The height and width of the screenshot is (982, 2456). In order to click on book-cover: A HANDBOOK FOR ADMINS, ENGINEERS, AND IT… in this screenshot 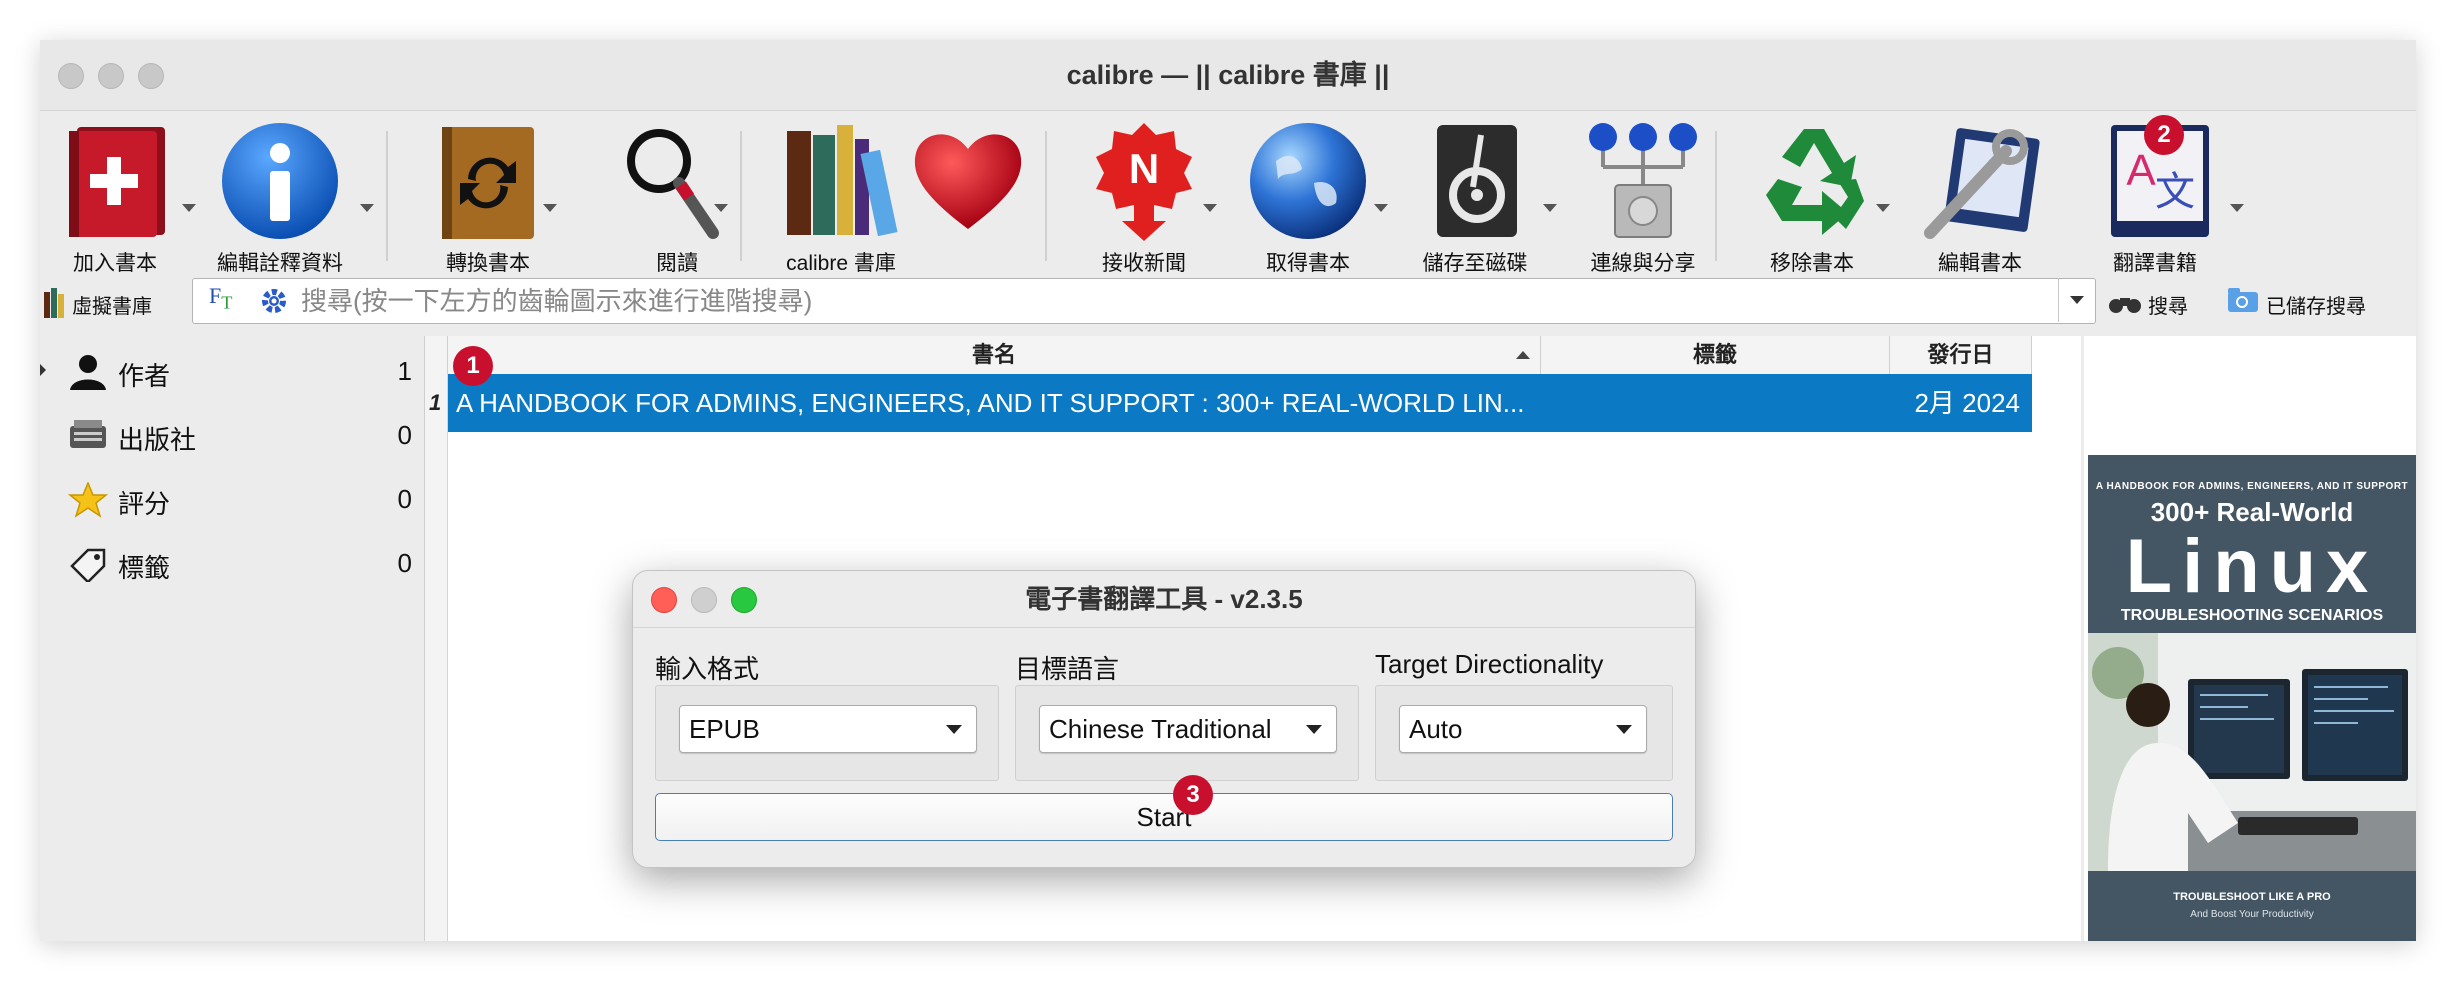, I will do `click(2252, 698)`.